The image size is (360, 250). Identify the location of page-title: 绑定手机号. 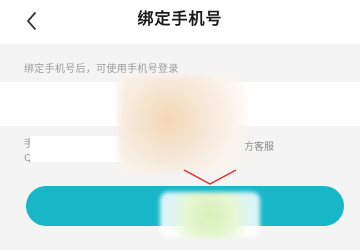
(180, 18).